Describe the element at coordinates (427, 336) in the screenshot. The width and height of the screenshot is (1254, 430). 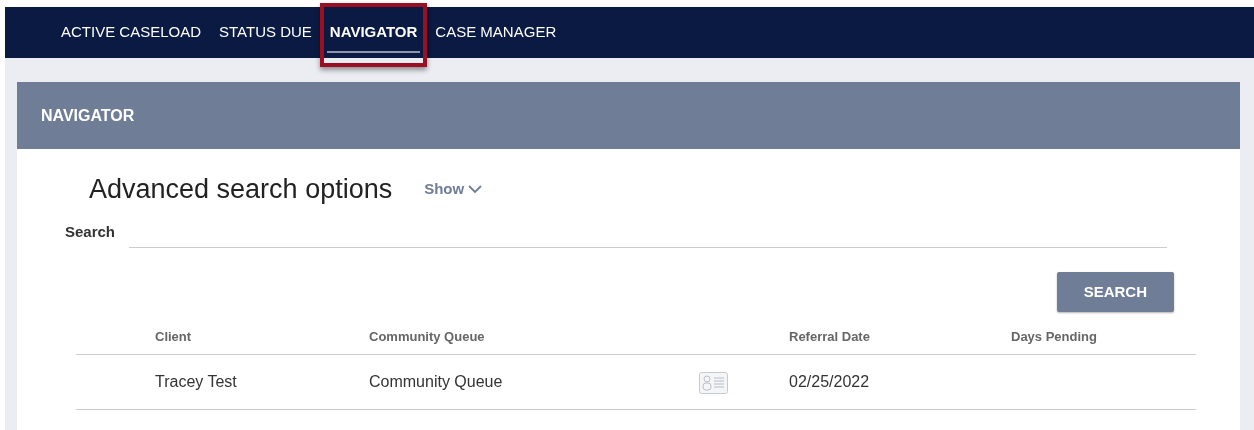
I see `column-header: Community Queue` at that location.